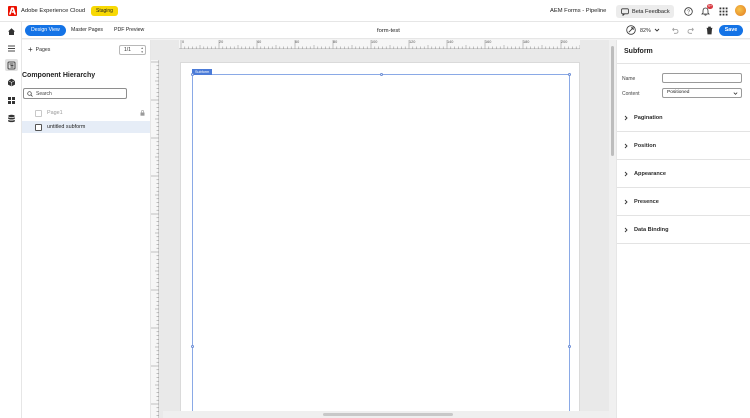 The height and width of the screenshot is (418, 750). Describe the element at coordinates (710, 6) in the screenshot. I see `notification-count-badge: 9+` at that location.